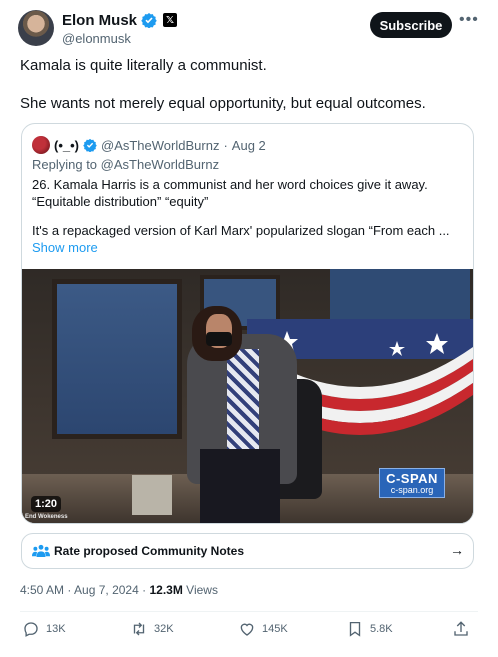 This screenshot has width=498, height=657. Describe the element at coordinates (202, 590) in the screenshot. I see `views-label: Views` at that location.